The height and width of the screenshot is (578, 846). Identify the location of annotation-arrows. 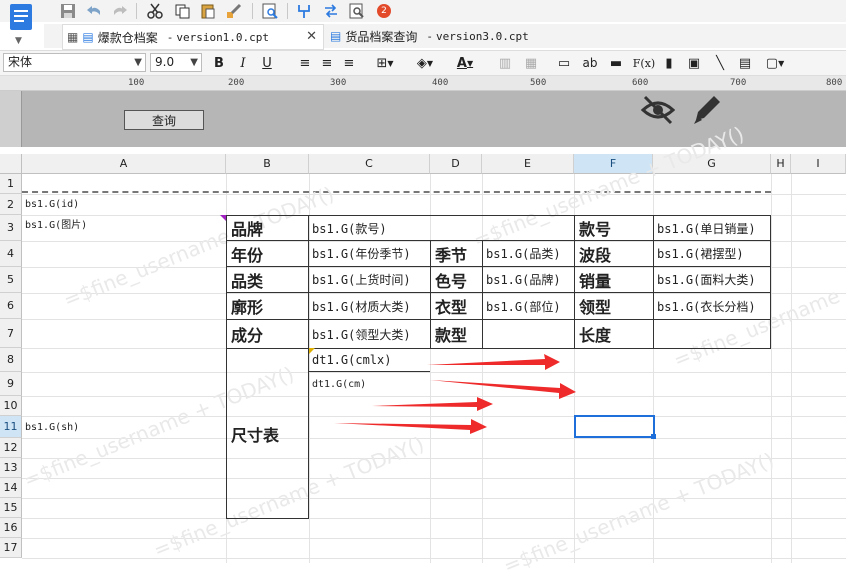
(455, 394).